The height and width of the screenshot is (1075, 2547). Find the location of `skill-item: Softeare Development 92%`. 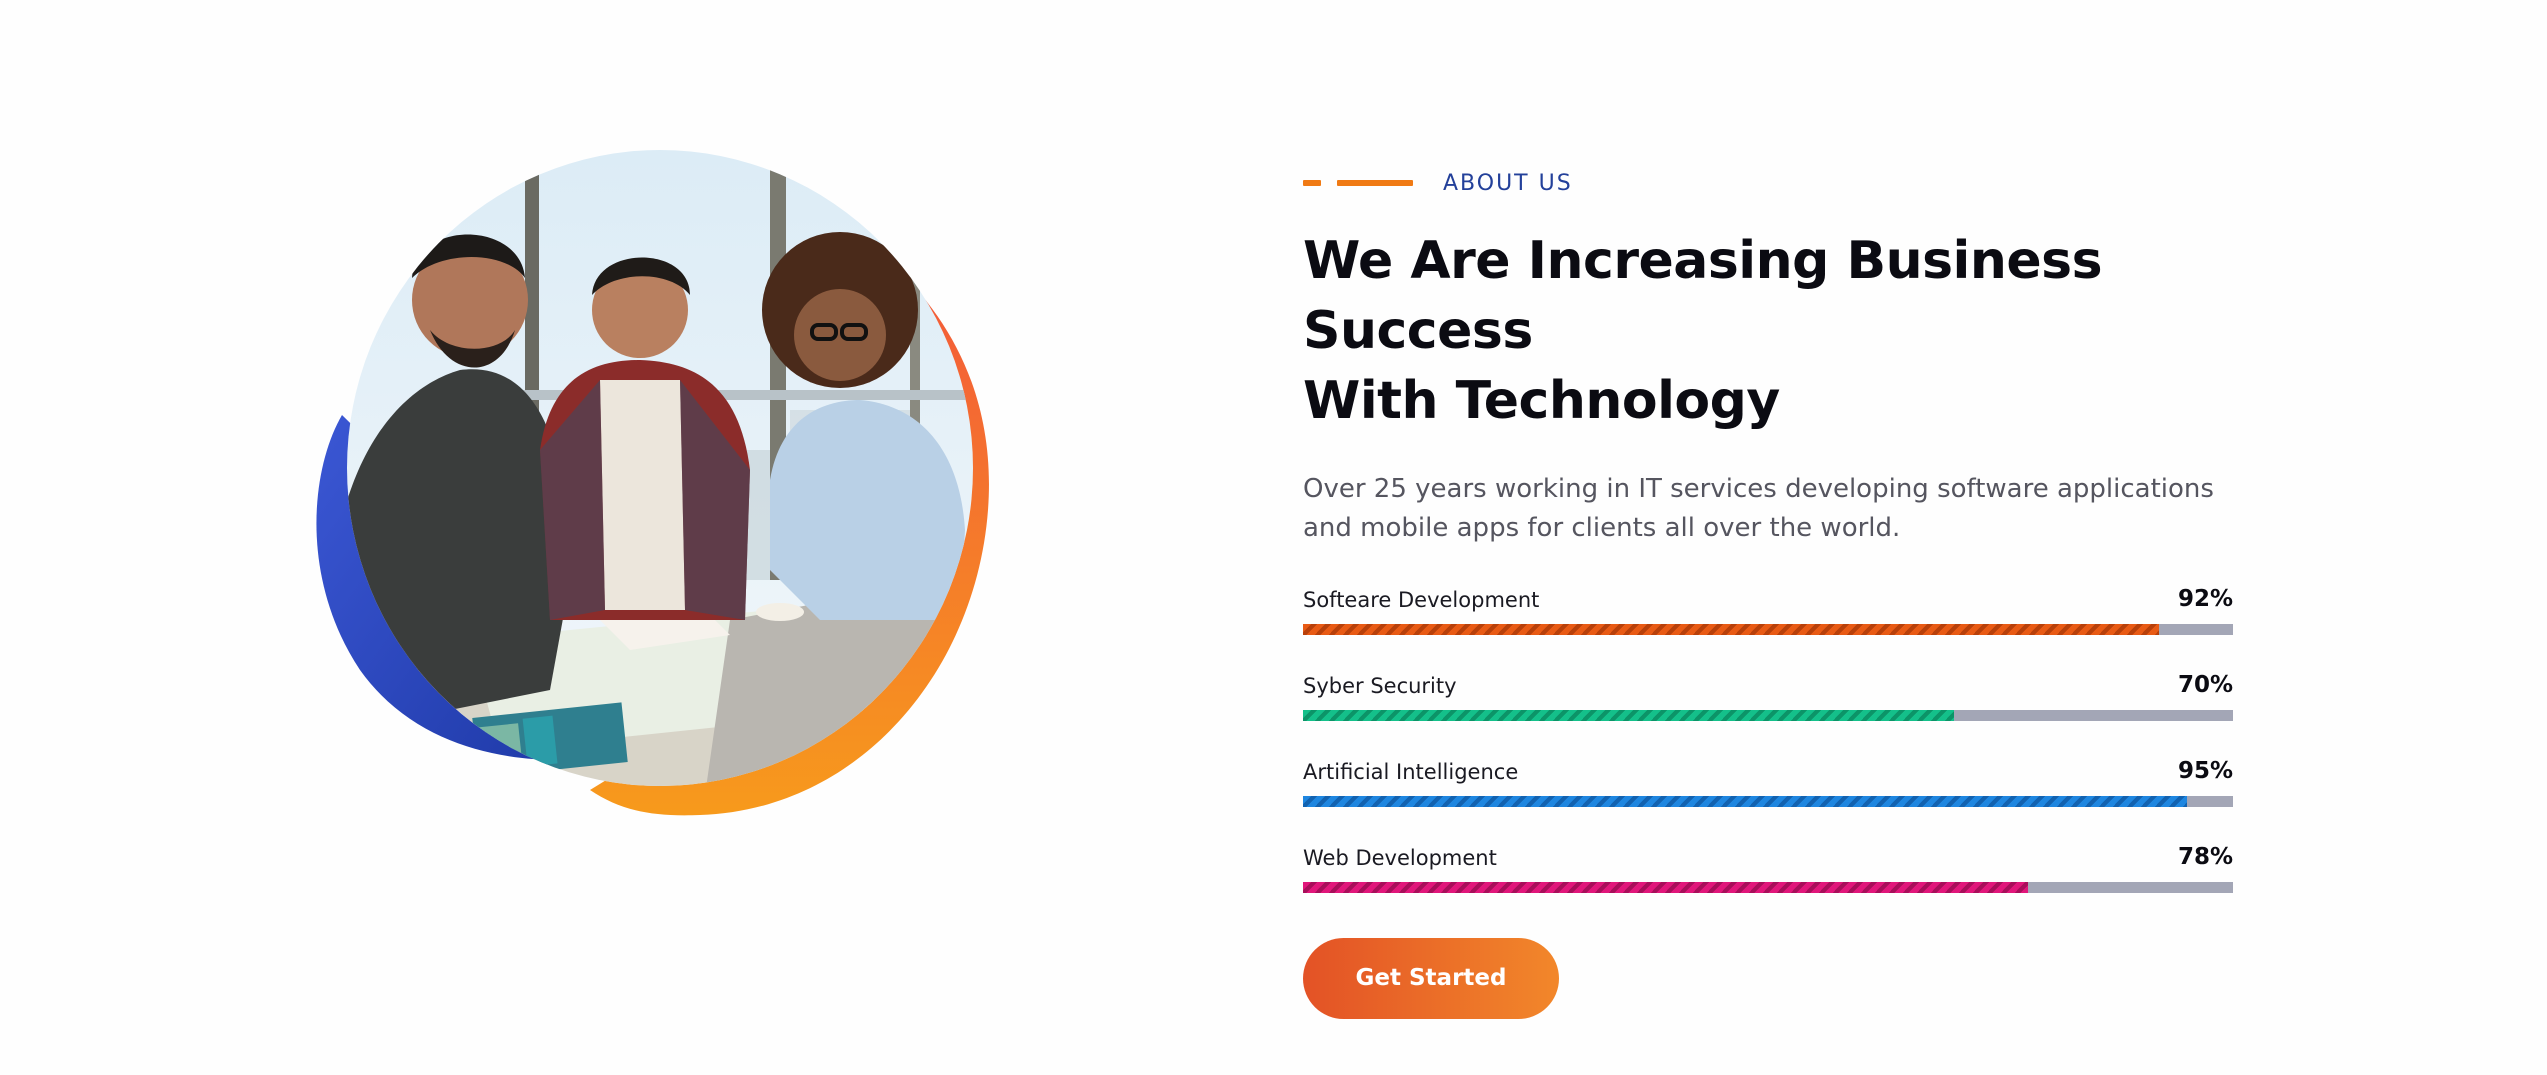

skill-item: Softeare Development 92% is located at coordinates (1768, 615).